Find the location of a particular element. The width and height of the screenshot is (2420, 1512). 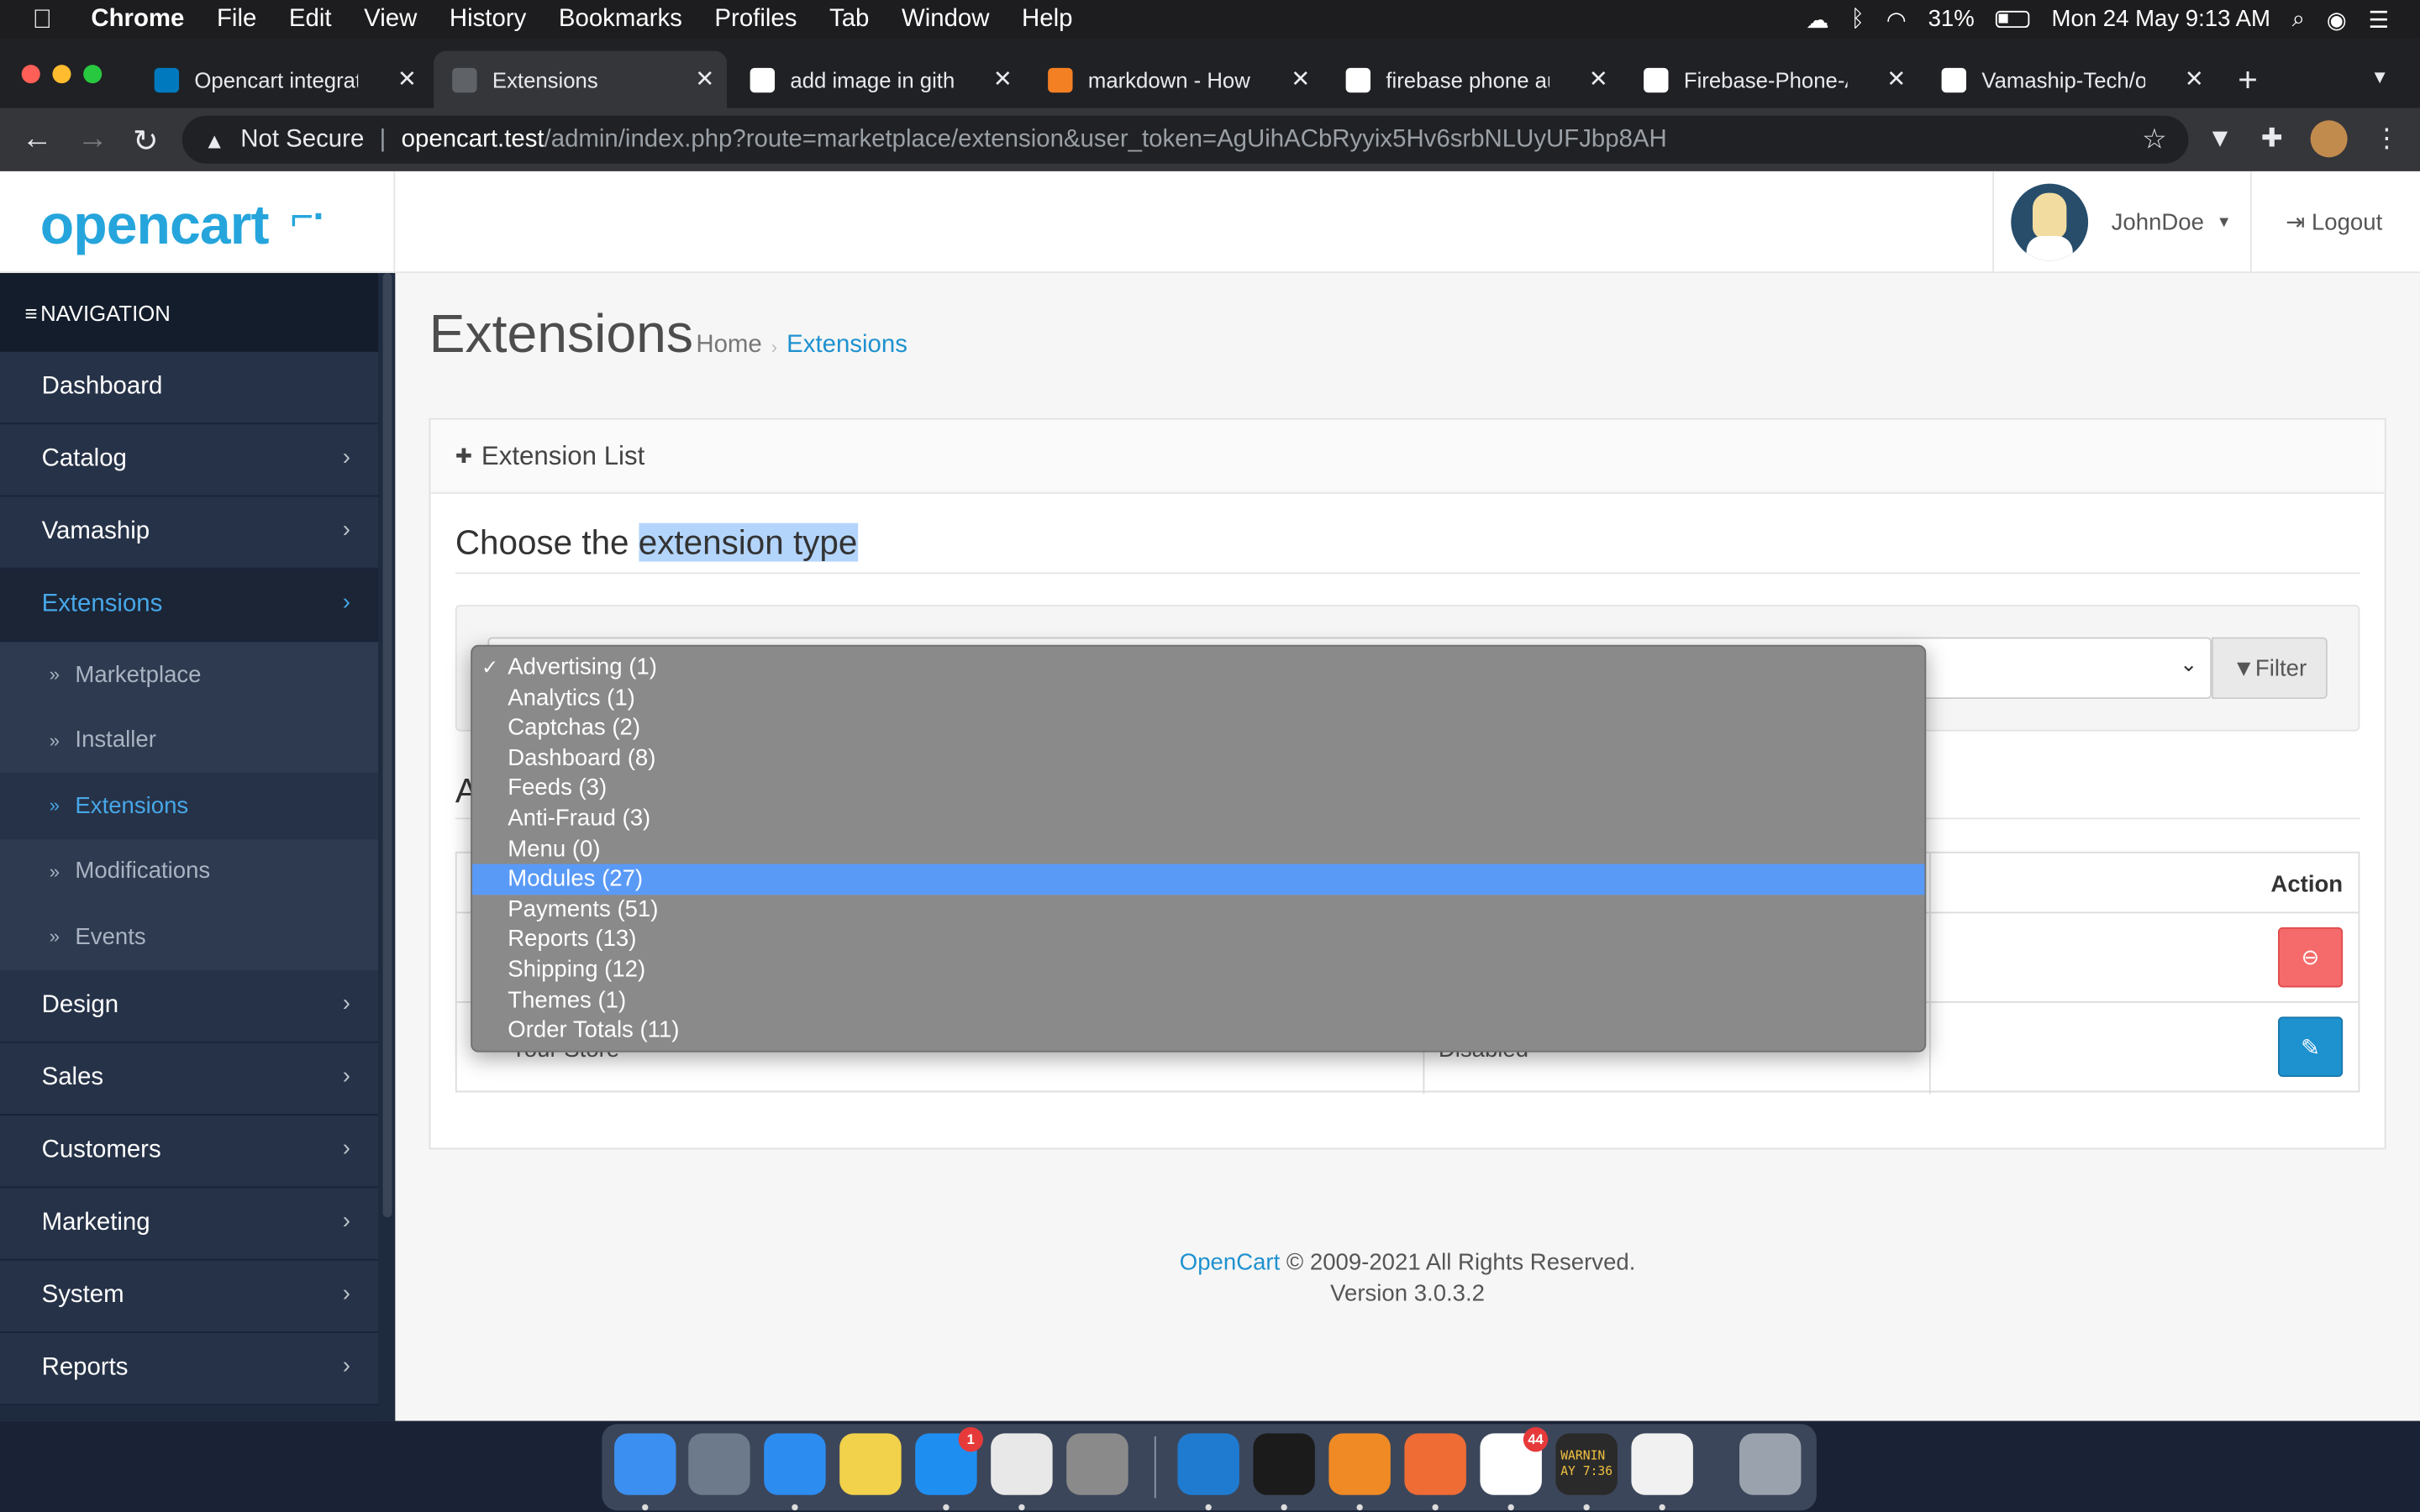

sidebar-item-extensions: » Extensions is located at coordinates (189, 806).